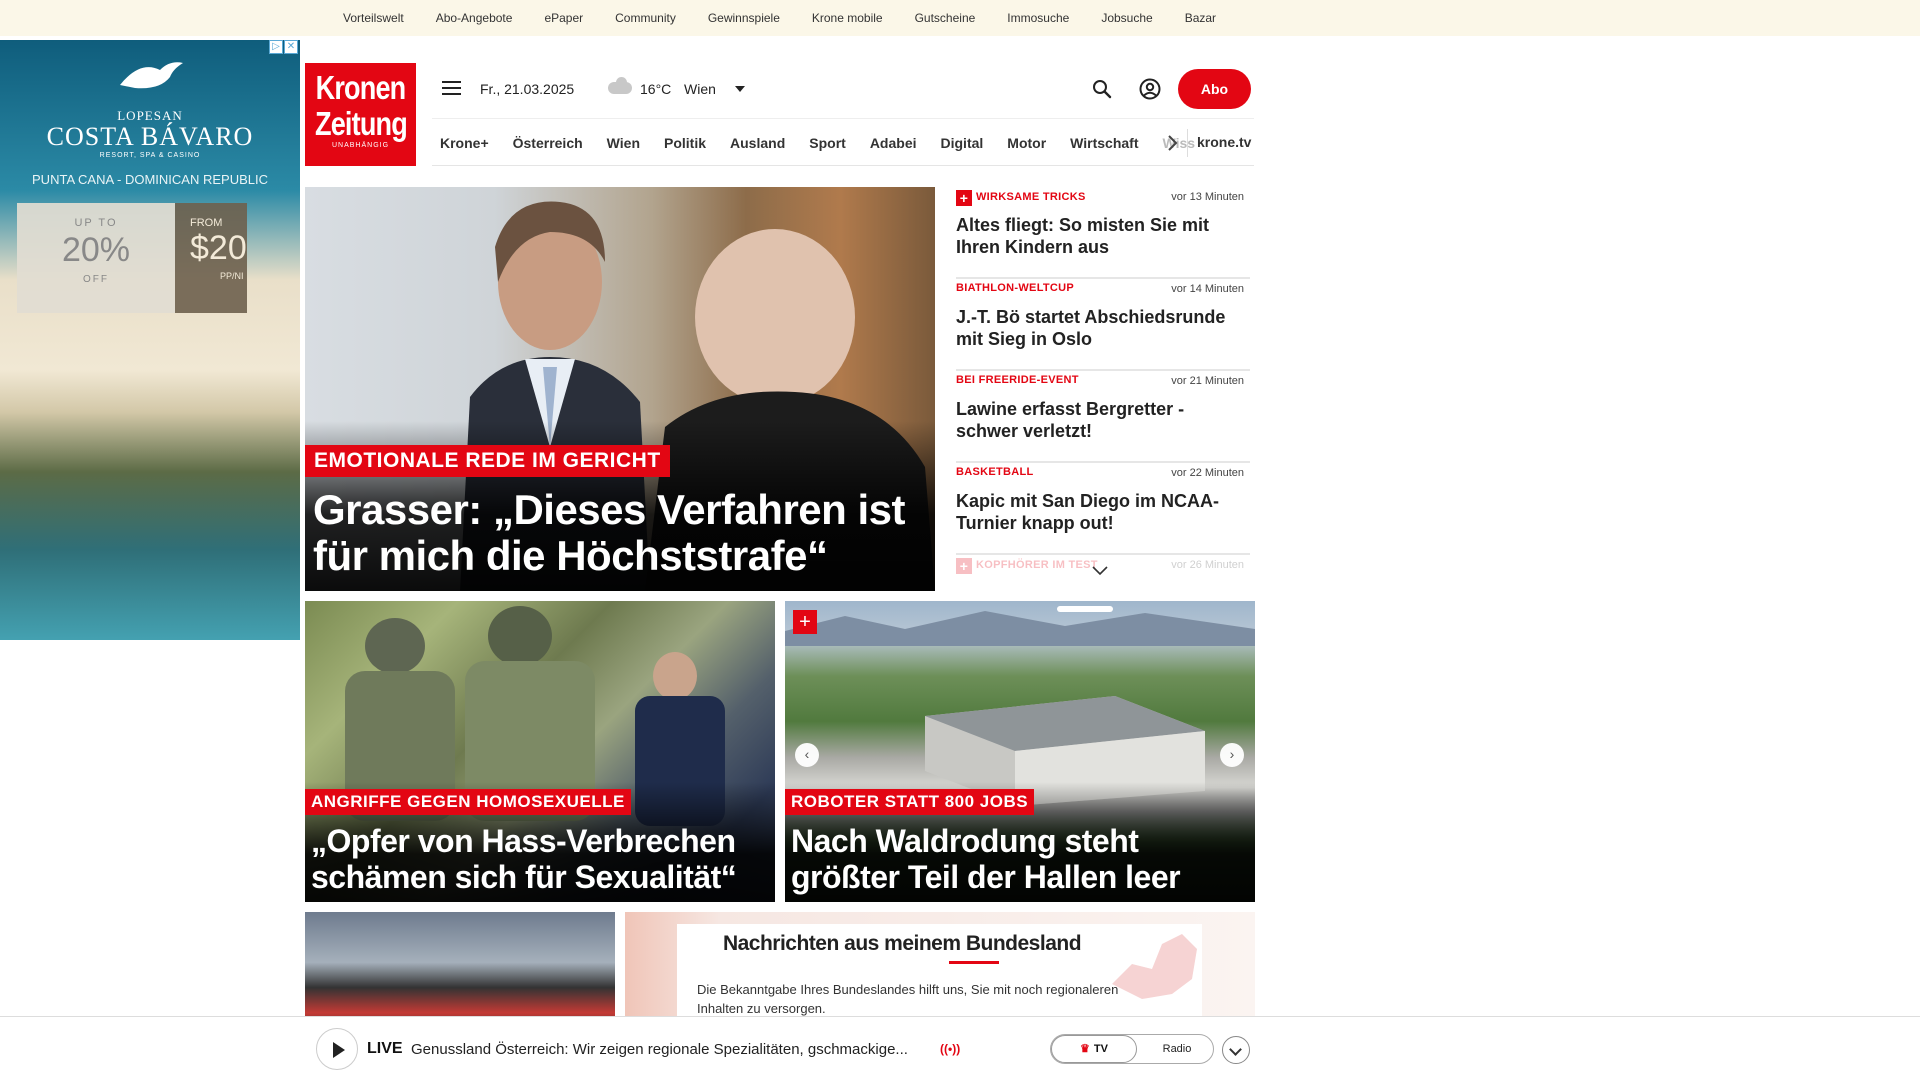  Describe the element at coordinates (451, 88) in the screenshot. I see `menu-icon` at that location.